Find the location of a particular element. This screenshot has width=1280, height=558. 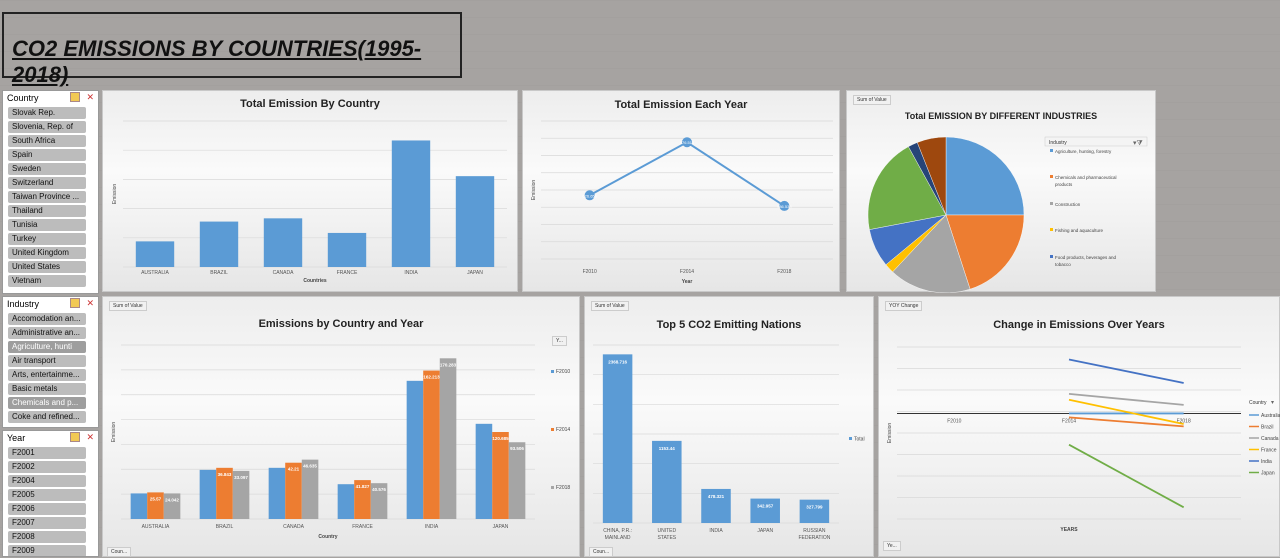

x-axis-label: Country is located at coordinates (327, 537).